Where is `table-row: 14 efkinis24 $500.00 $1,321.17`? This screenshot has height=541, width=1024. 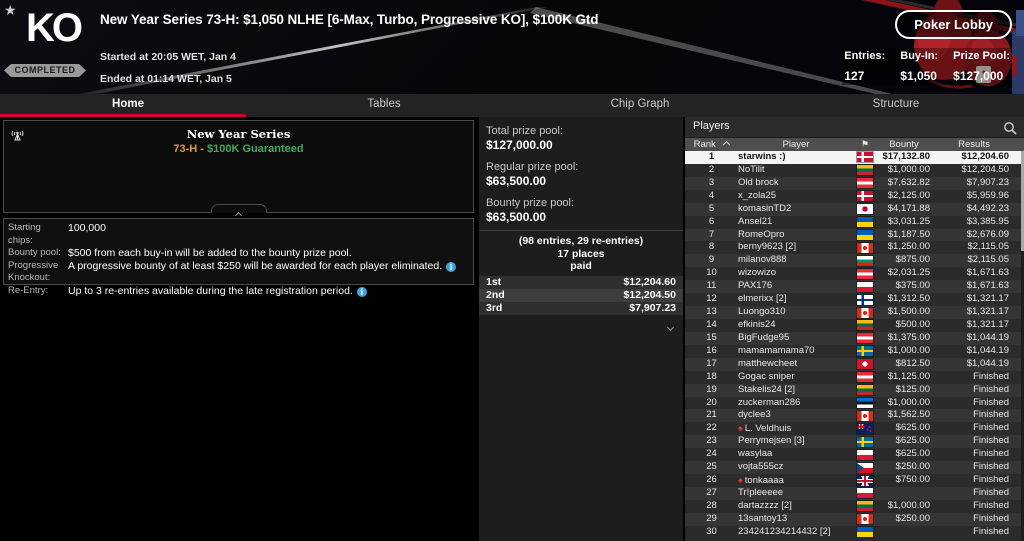 table-row: 14 efkinis24 $500.00 $1,321.17 is located at coordinates (854, 325).